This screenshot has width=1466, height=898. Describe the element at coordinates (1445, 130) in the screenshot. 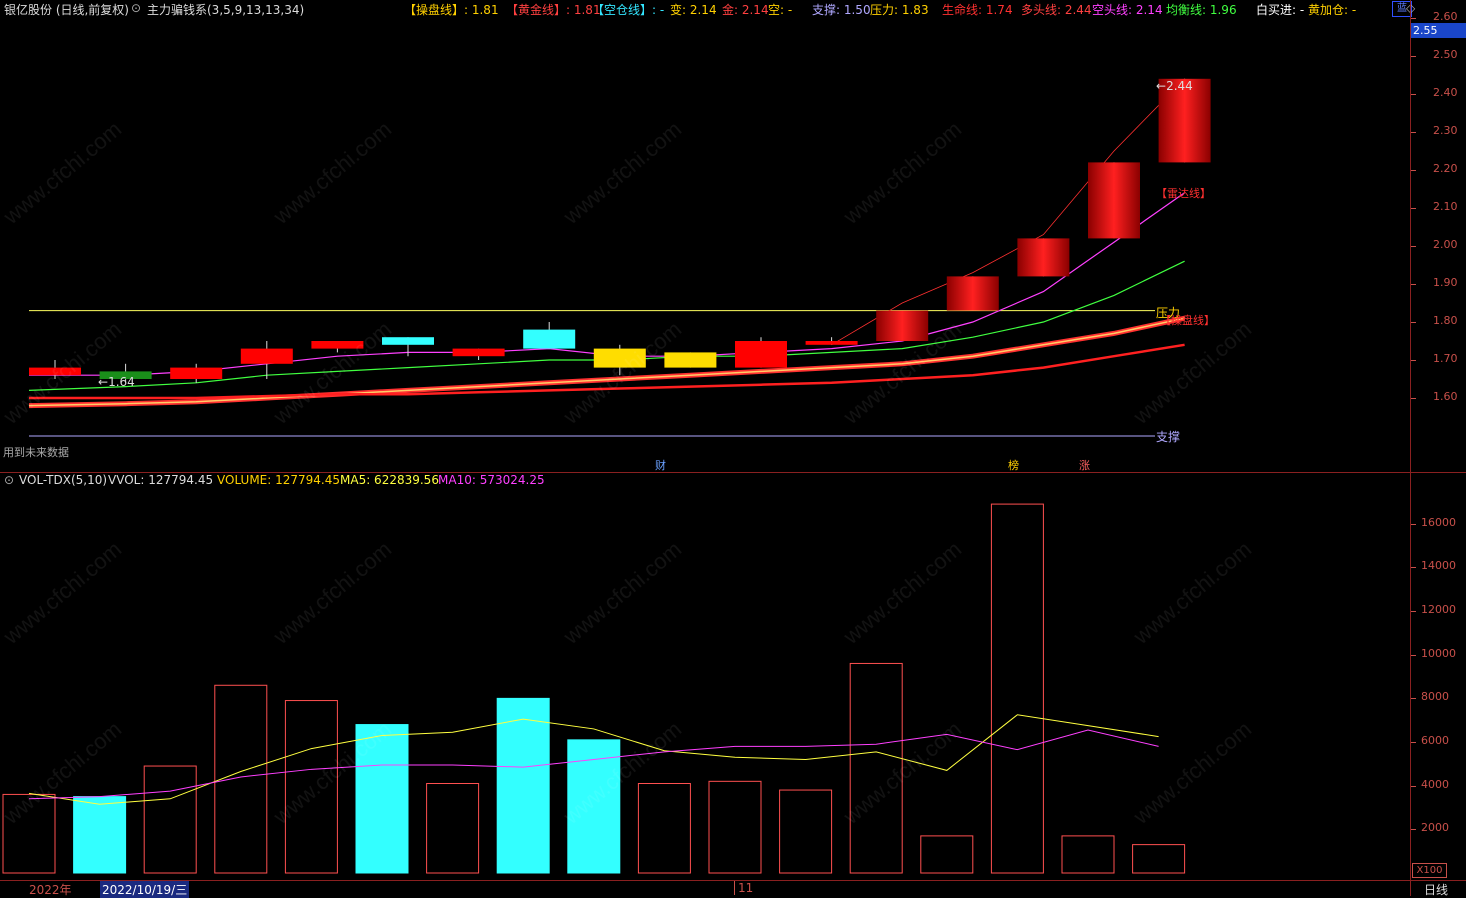

I see `price-tick-4: 2.30` at that location.